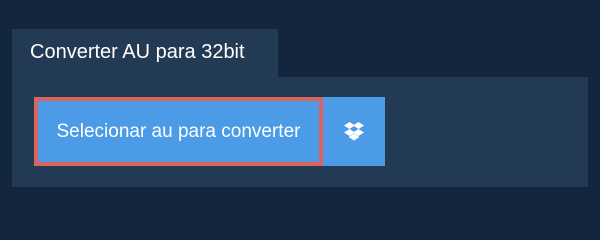  I want to click on select-file-label: Selecionar au para converter, so click(178, 131).